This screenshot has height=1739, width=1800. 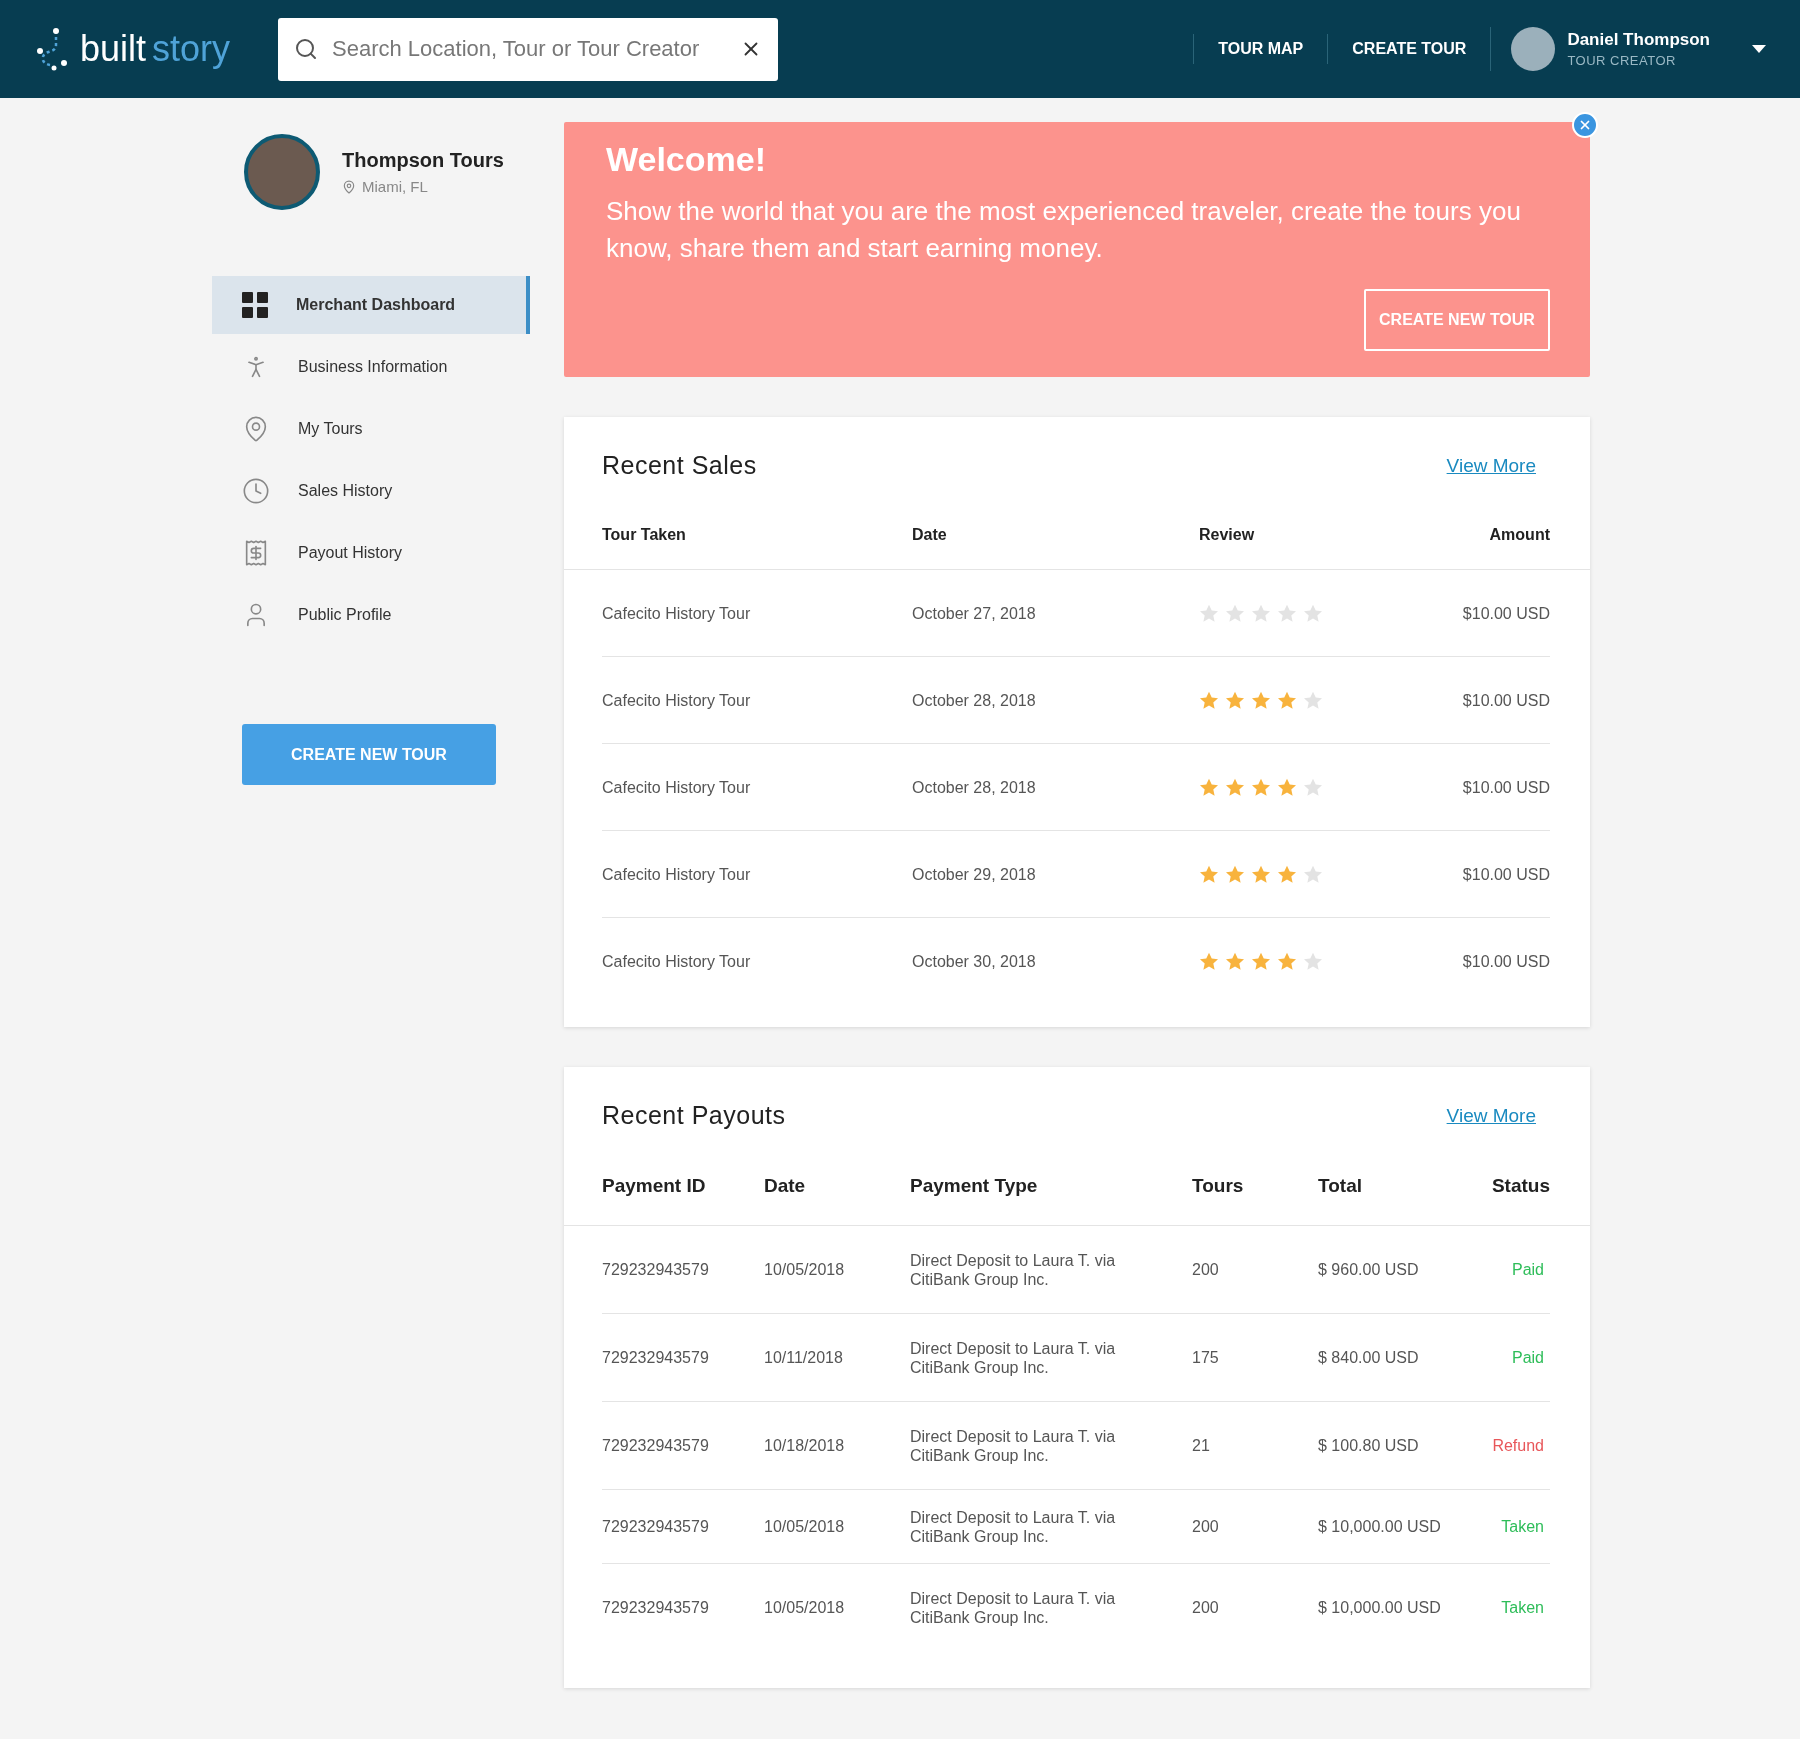 I want to click on close-icon, so click(x=1585, y=125).